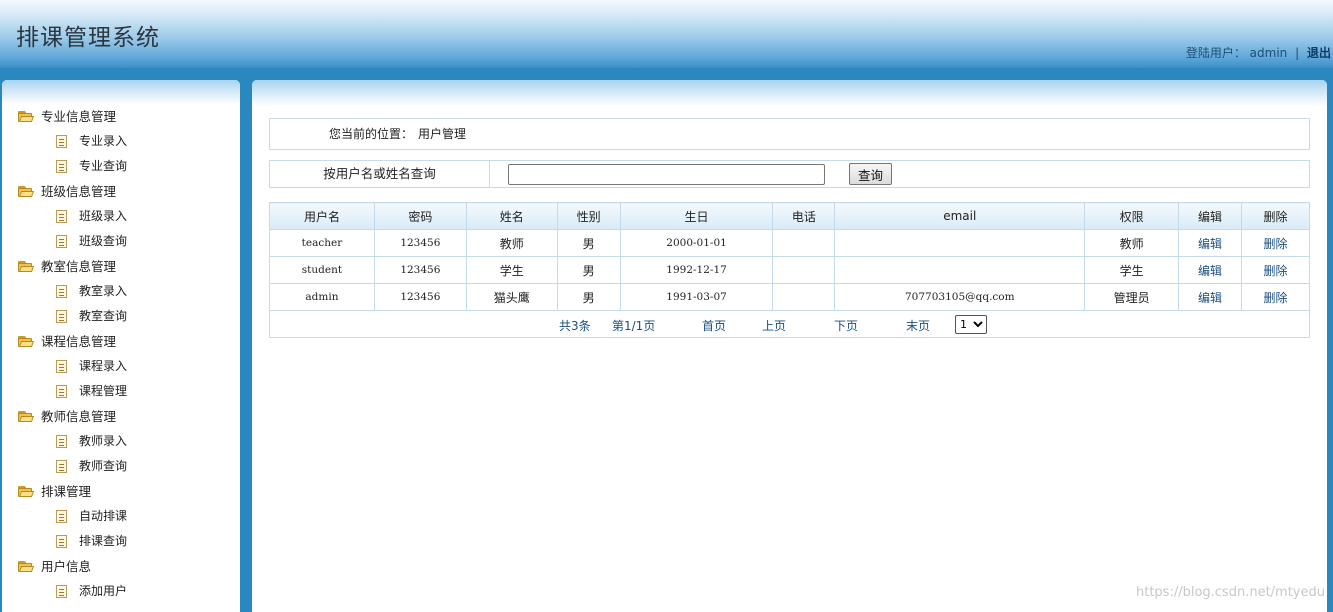  Describe the element at coordinates (1319, 53) in the screenshot. I see `logout-link: 退出` at that location.